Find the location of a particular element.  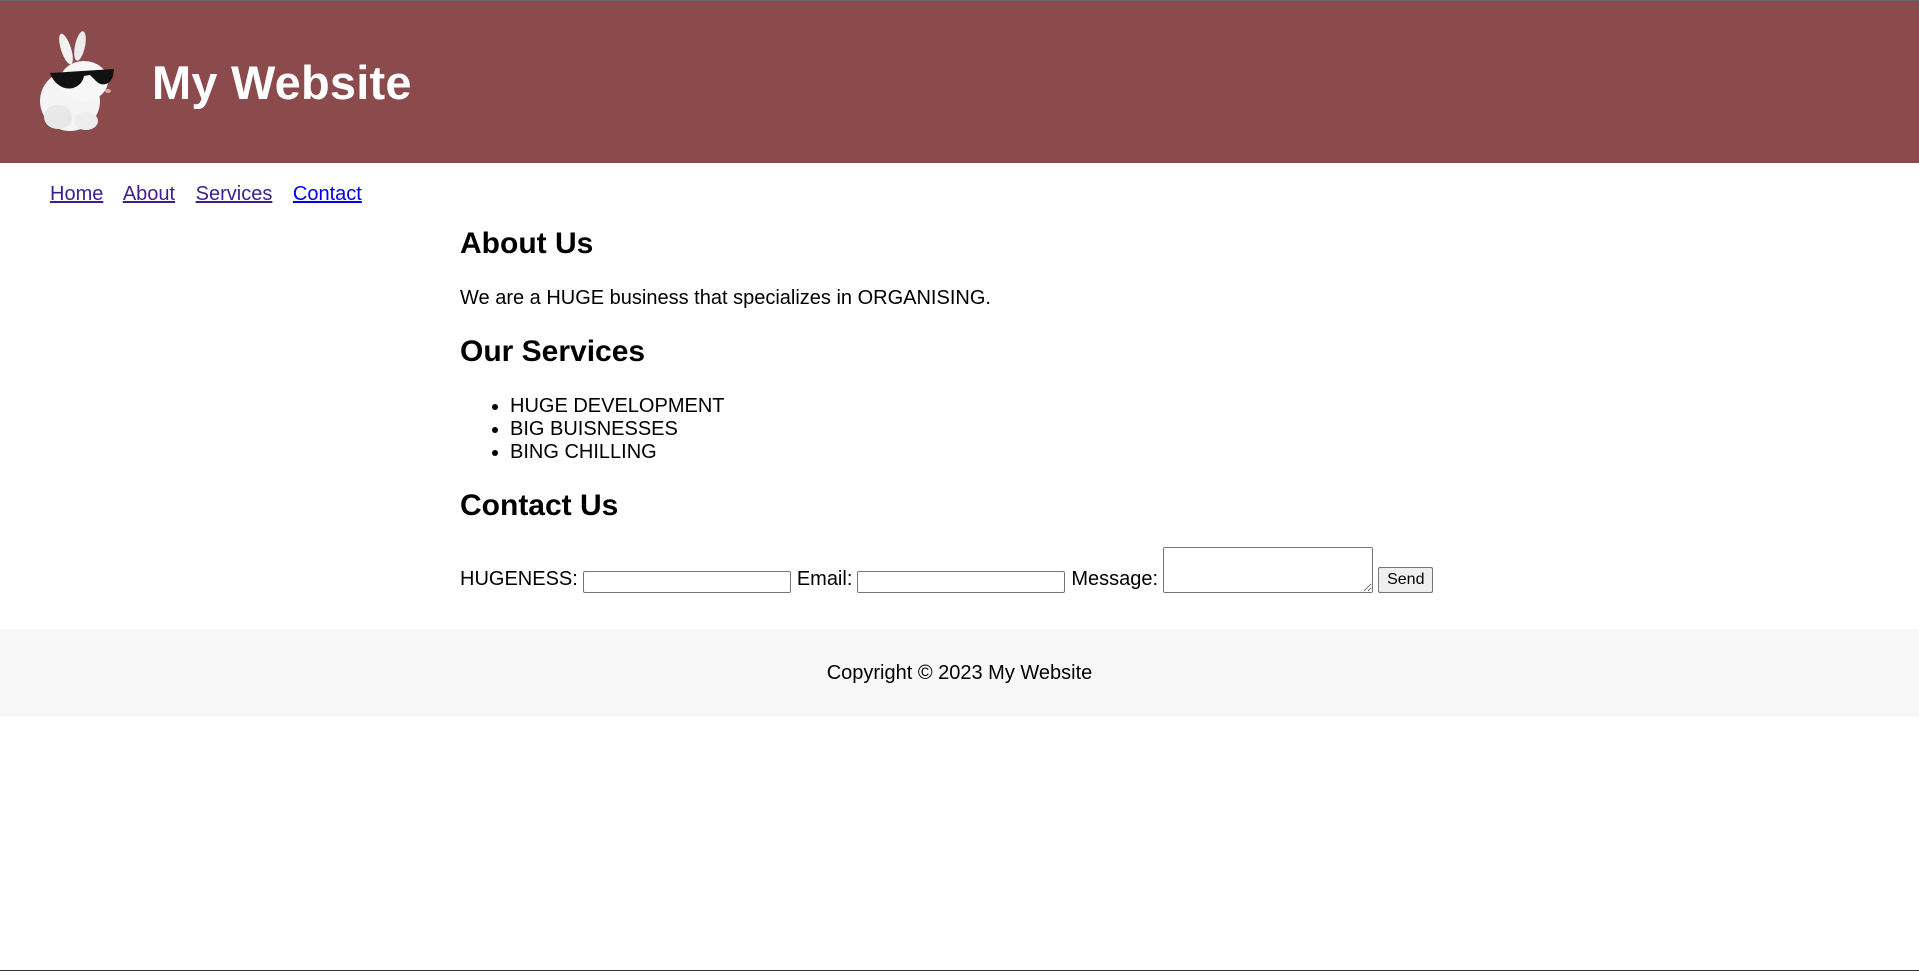

nav-link-services: Services is located at coordinates (234, 194).